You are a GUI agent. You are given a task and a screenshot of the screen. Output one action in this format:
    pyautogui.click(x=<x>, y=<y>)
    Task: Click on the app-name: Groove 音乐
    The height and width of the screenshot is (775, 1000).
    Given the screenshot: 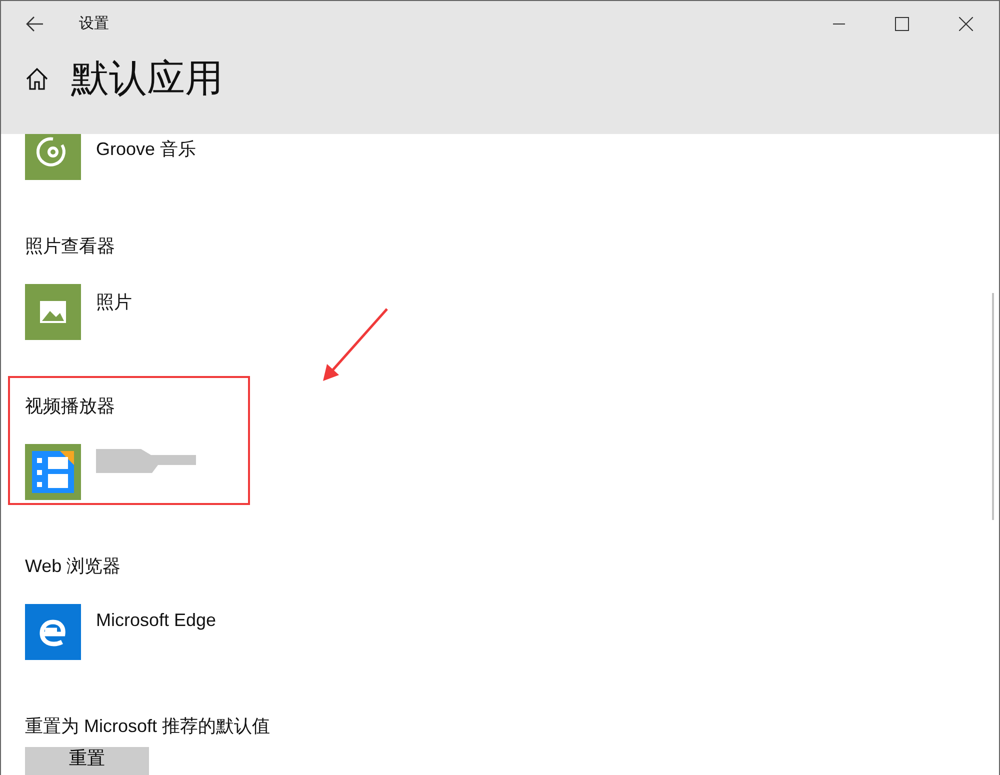 What is the action you would take?
    pyautogui.click(x=146, y=149)
    